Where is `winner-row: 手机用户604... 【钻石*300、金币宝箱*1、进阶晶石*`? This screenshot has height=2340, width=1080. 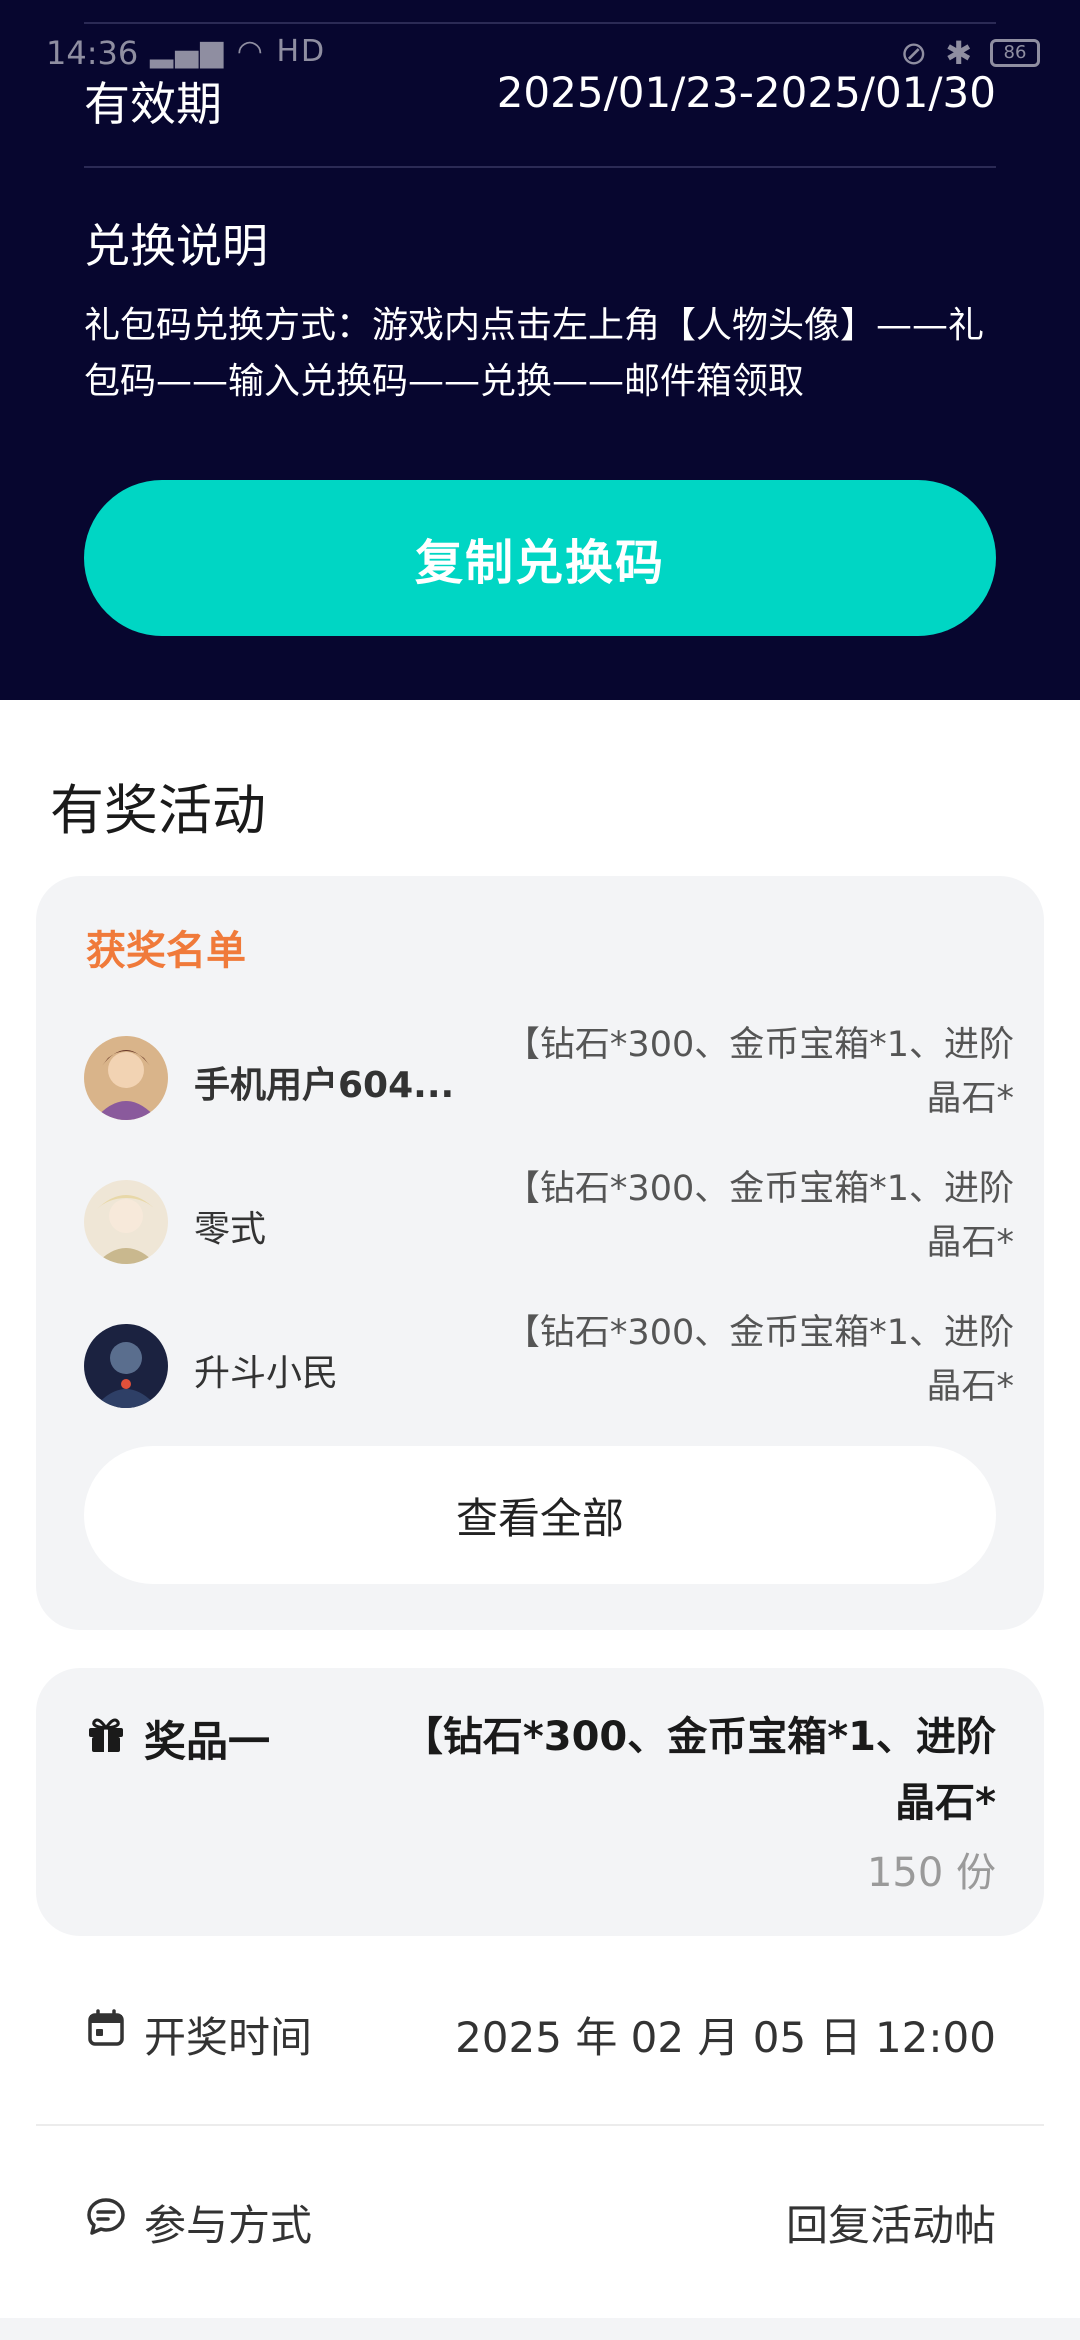 winner-row: 手机用户604... 【钻石*300、金币宝箱*1、进阶晶石* is located at coordinates (549, 1088).